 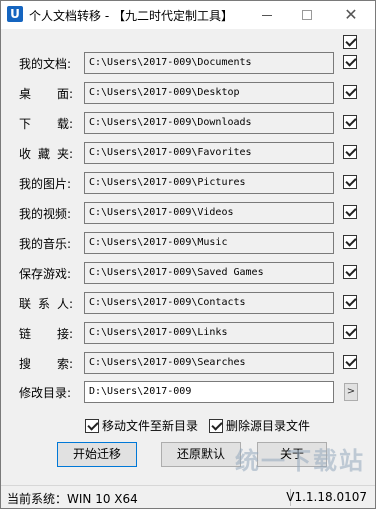 I want to click on folder-row: 链 接: C:\Users\2017-009\Links, so click(x=188, y=333).